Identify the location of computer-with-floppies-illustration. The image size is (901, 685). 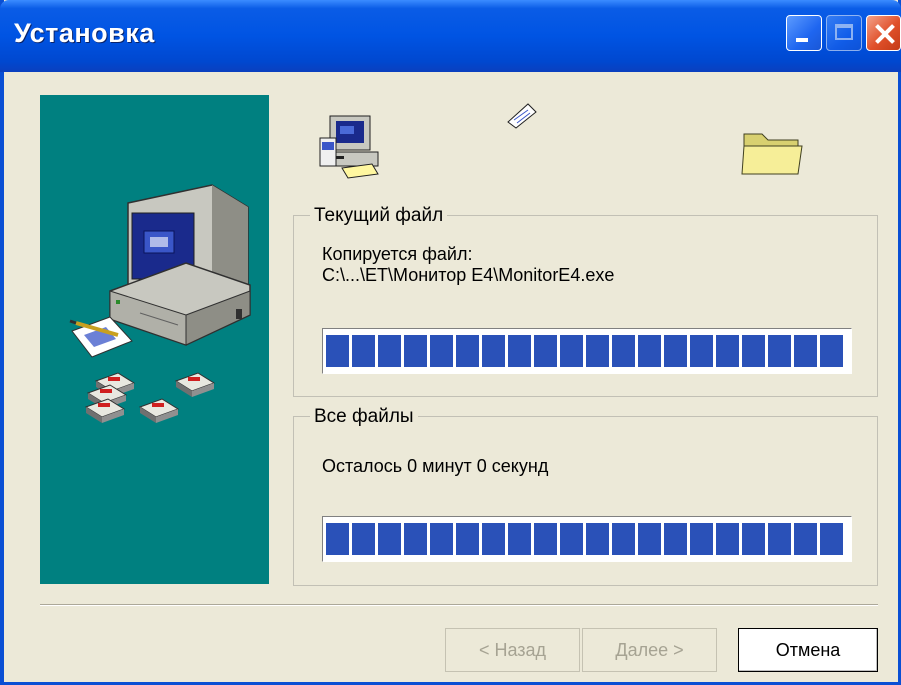
(160, 303).